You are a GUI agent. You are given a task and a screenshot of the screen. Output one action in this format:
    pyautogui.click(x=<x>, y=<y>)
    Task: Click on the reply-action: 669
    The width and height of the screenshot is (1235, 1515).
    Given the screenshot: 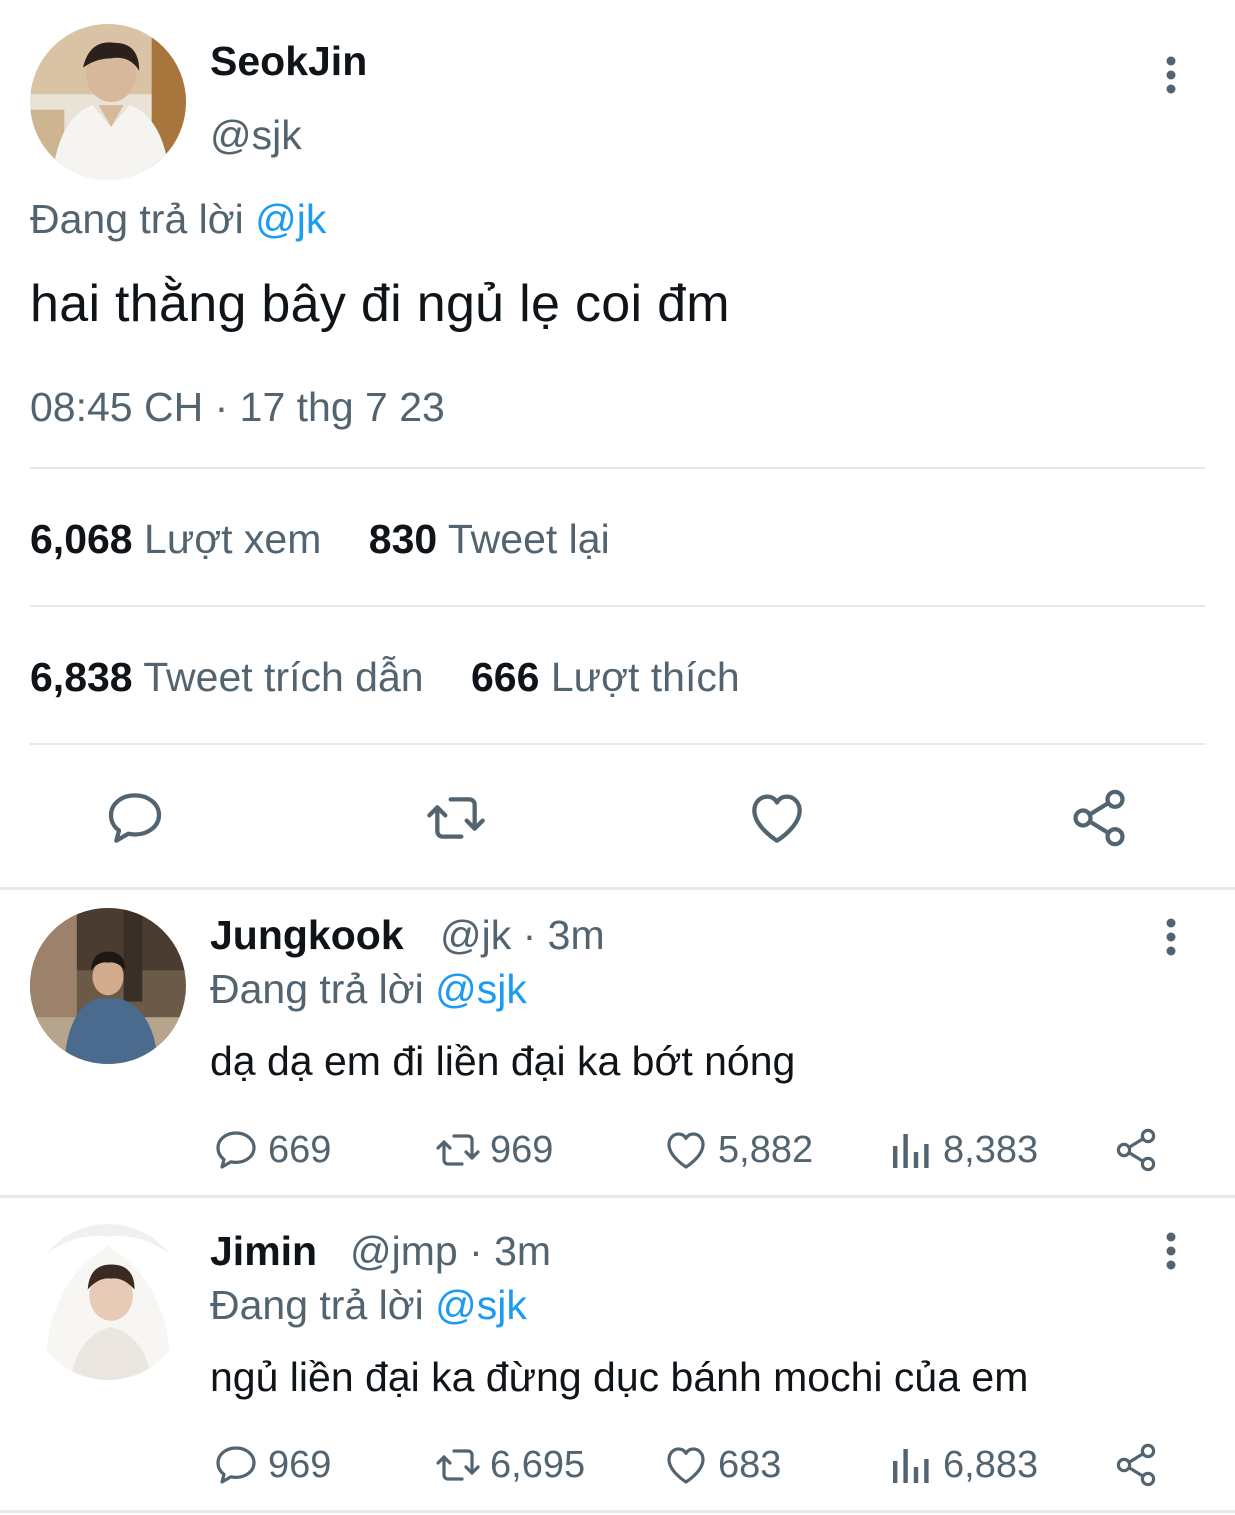 What is the action you would take?
    pyautogui.click(x=271, y=1150)
    